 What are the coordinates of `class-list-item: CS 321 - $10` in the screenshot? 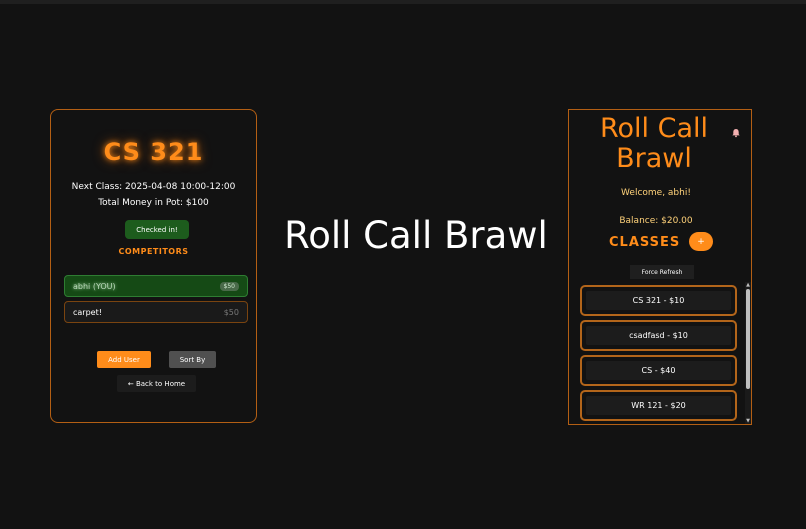 It's located at (658, 300).